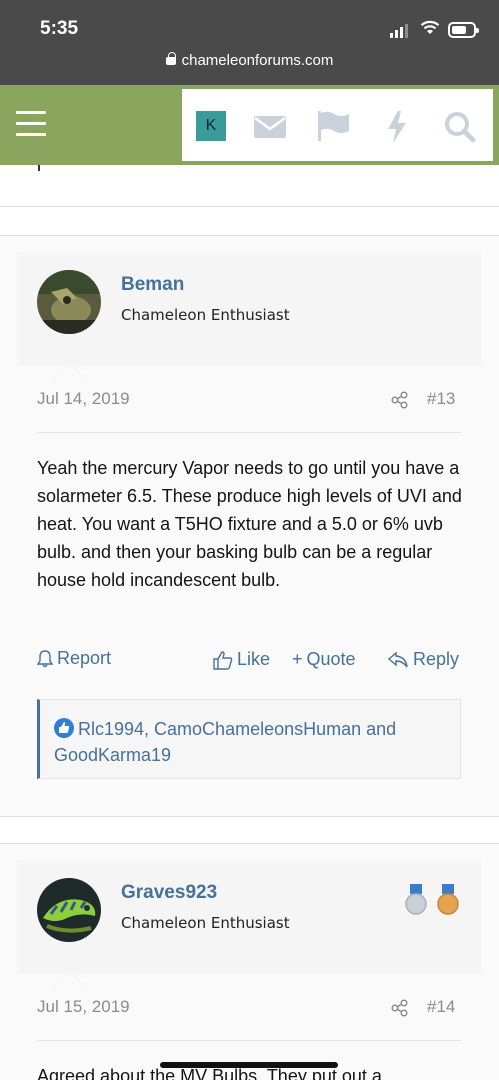  I want to click on url-bar: chameleonforums.com, so click(249, 60).